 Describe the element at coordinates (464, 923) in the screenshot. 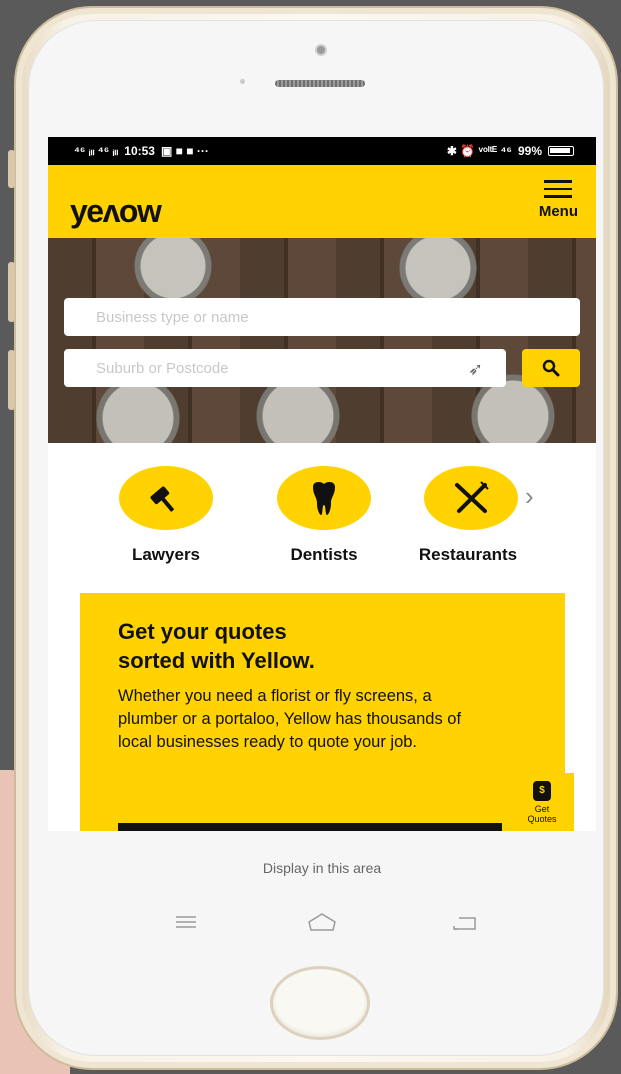

I see `back-icon` at that location.